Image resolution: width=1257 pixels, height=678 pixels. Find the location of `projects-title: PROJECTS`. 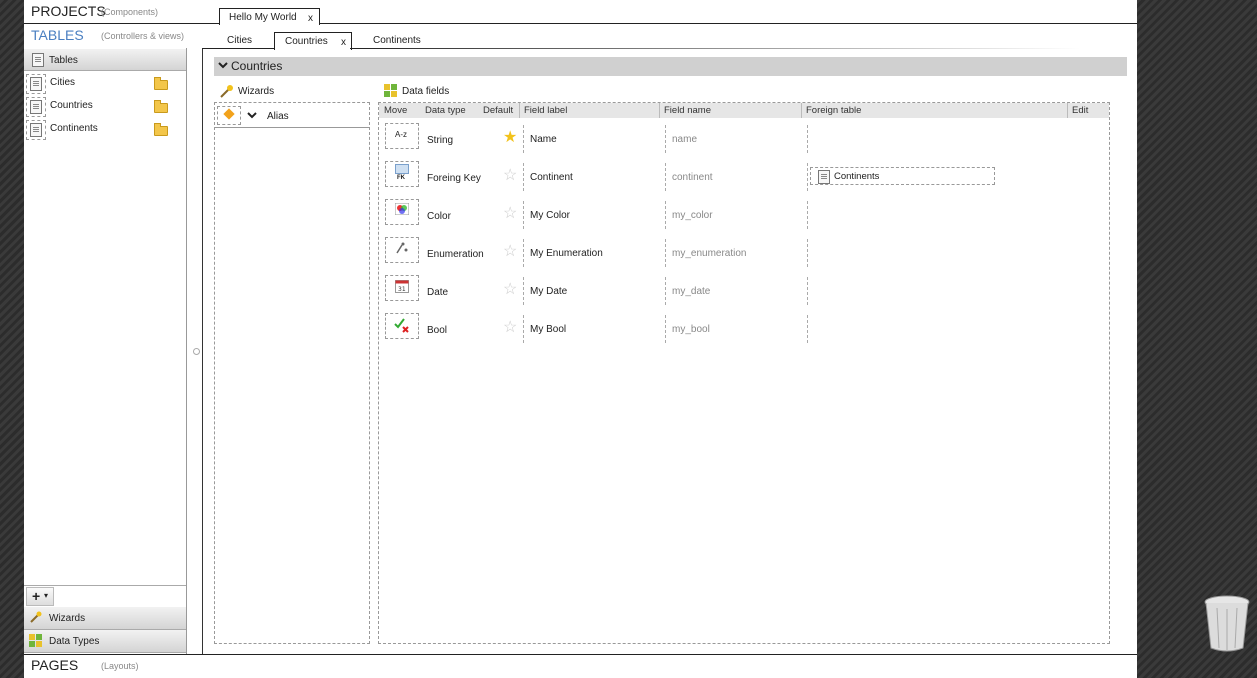

projects-title: PROJECTS is located at coordinates (68, 11).